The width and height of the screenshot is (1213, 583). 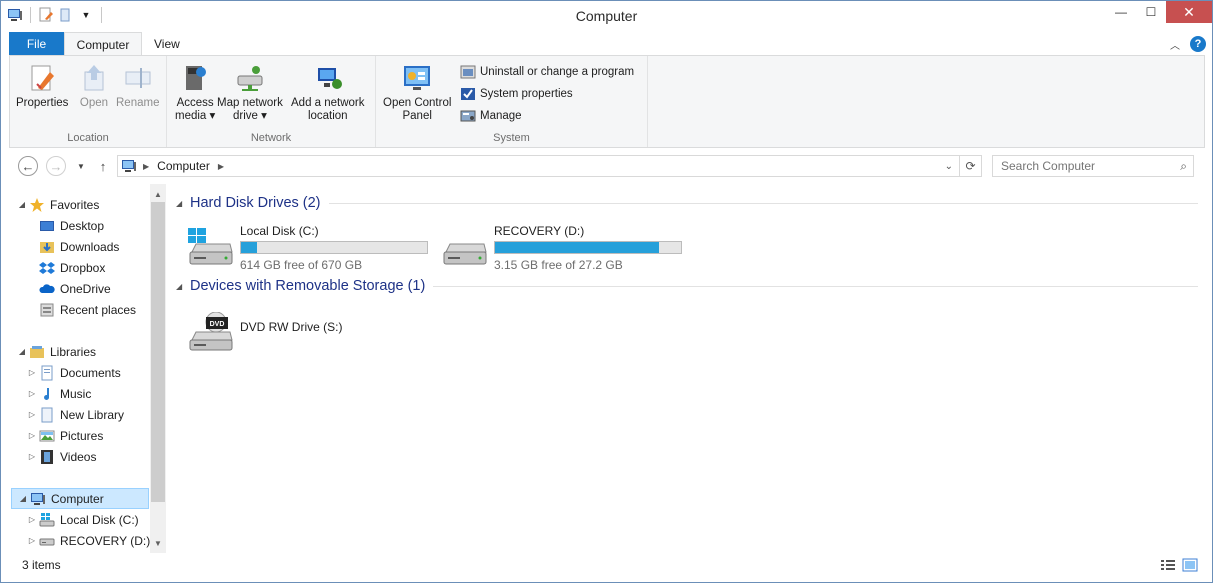 I want to click on back-arrow-icon: ←, so click(x=28, y=166).